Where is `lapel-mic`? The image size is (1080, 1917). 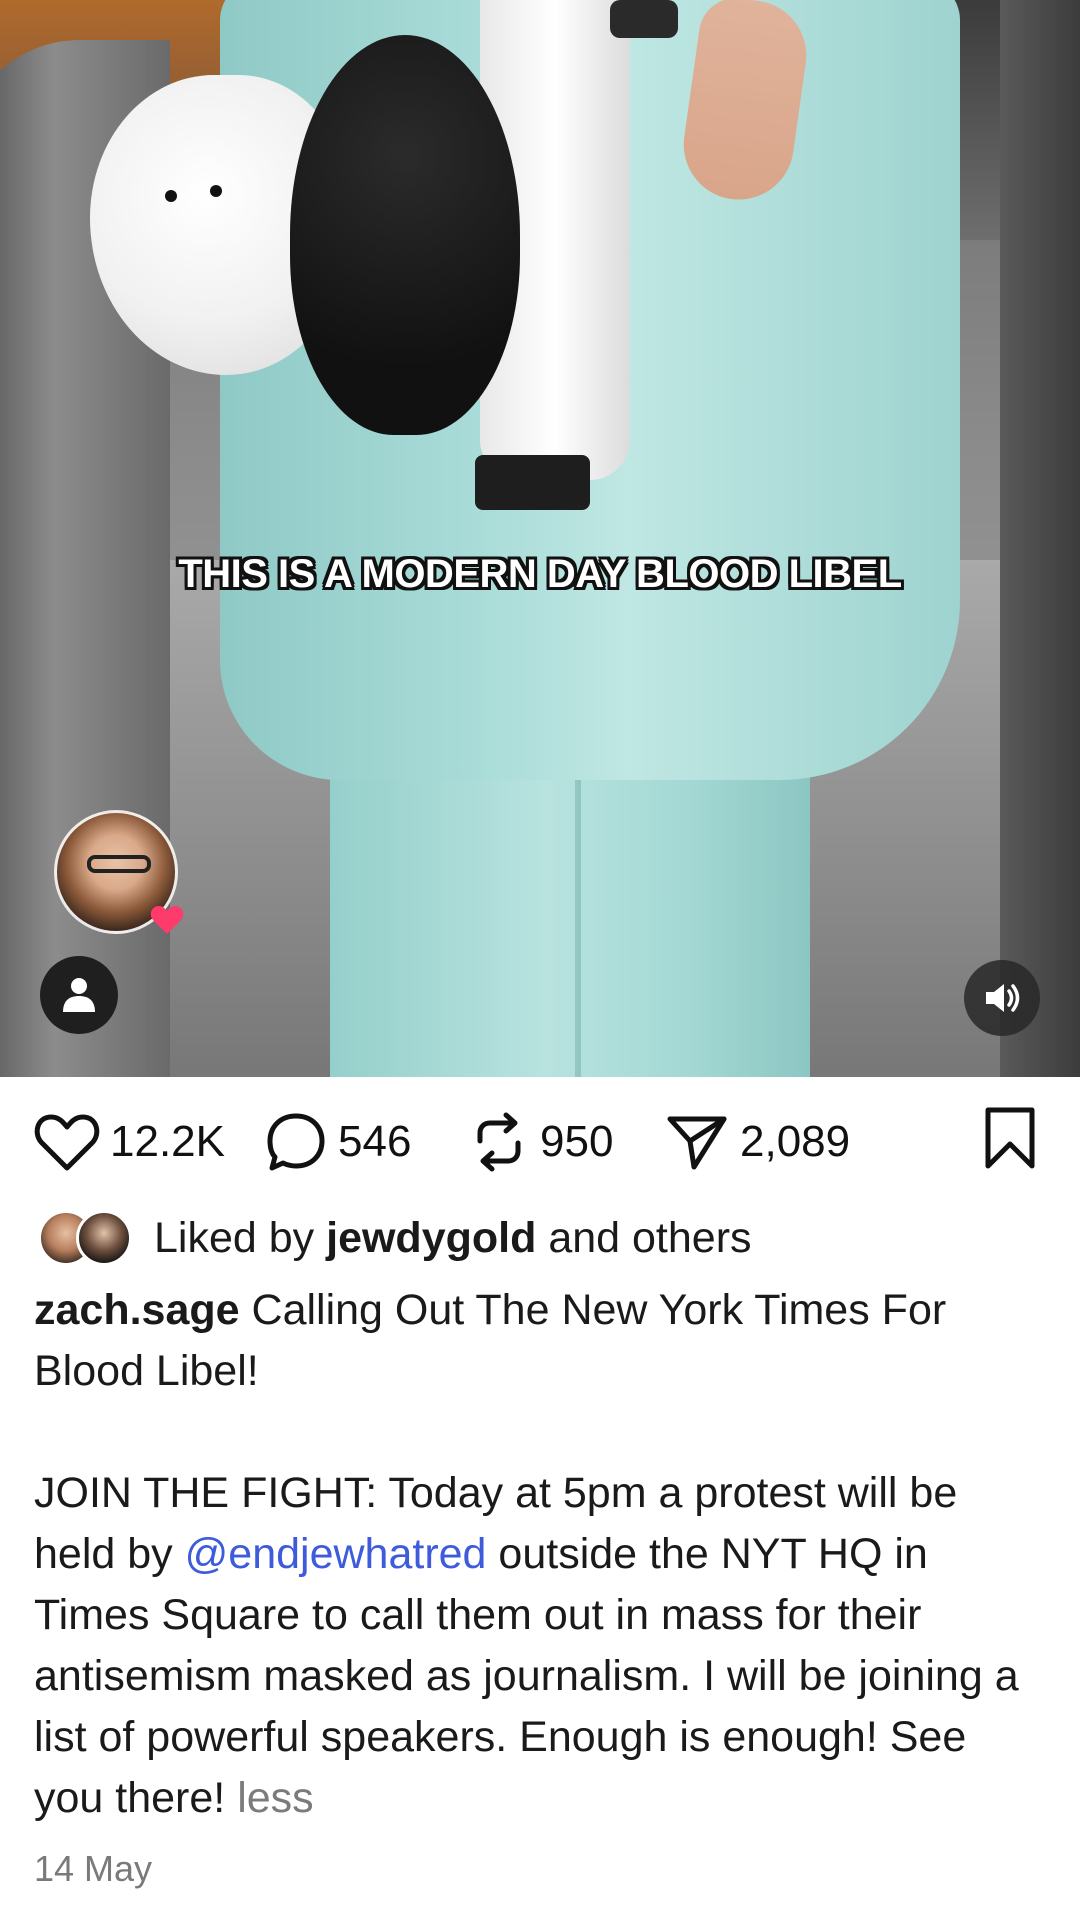
lapel-mic is located at coordinates (644, 19).